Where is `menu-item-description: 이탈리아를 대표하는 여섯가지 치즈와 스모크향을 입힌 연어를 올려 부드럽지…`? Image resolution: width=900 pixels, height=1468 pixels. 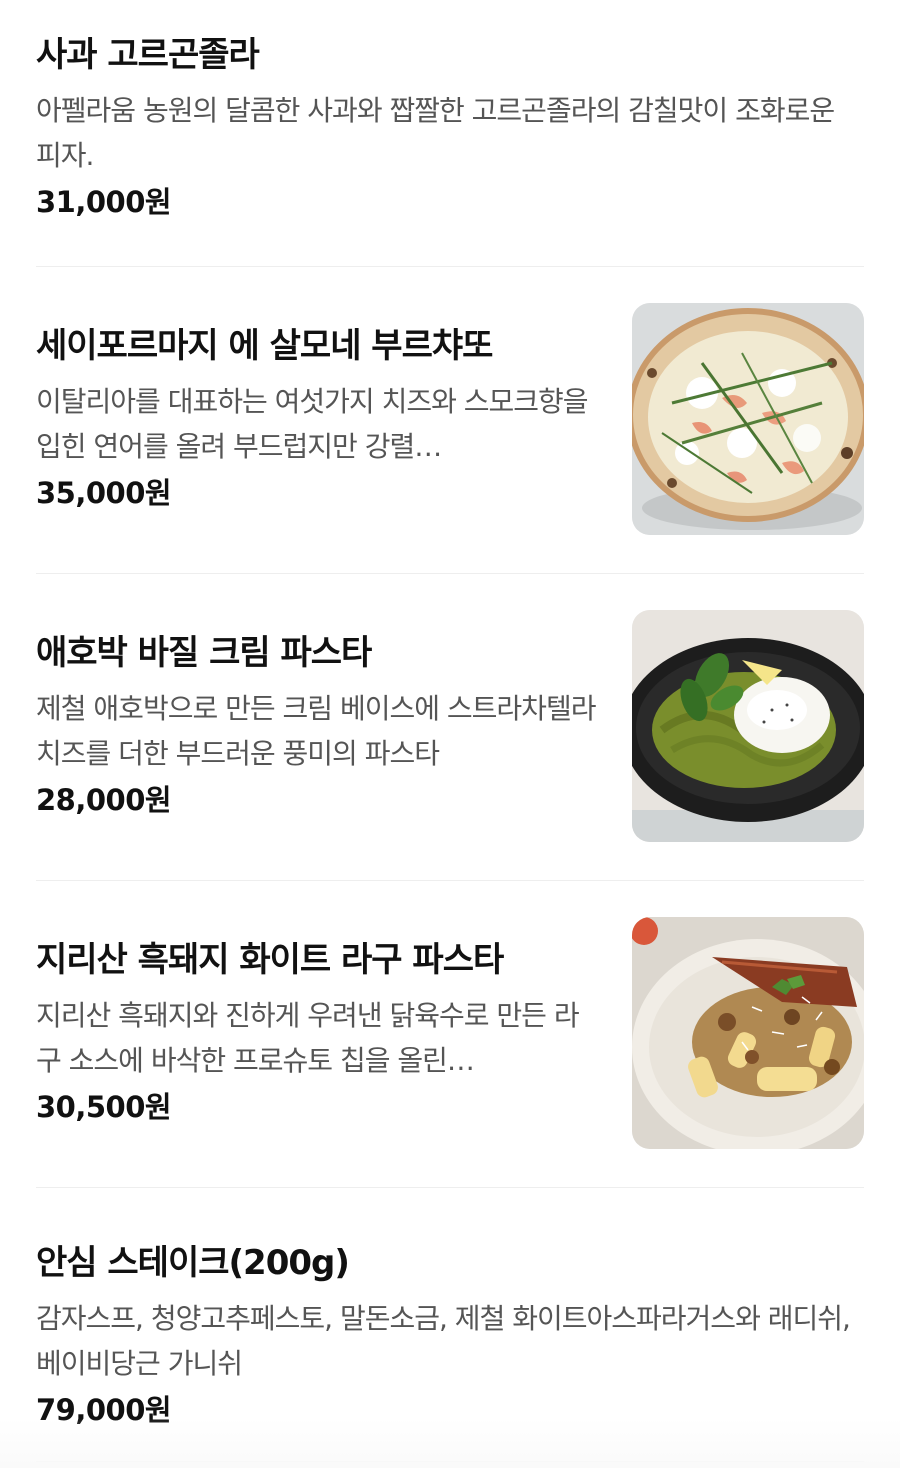 menu-item-description: 이탈리아를 대표하는 여섯가지 치즈와 스모크향을 입힌 연어를 올려 부드럽지… is located at coordinates (312, 424).